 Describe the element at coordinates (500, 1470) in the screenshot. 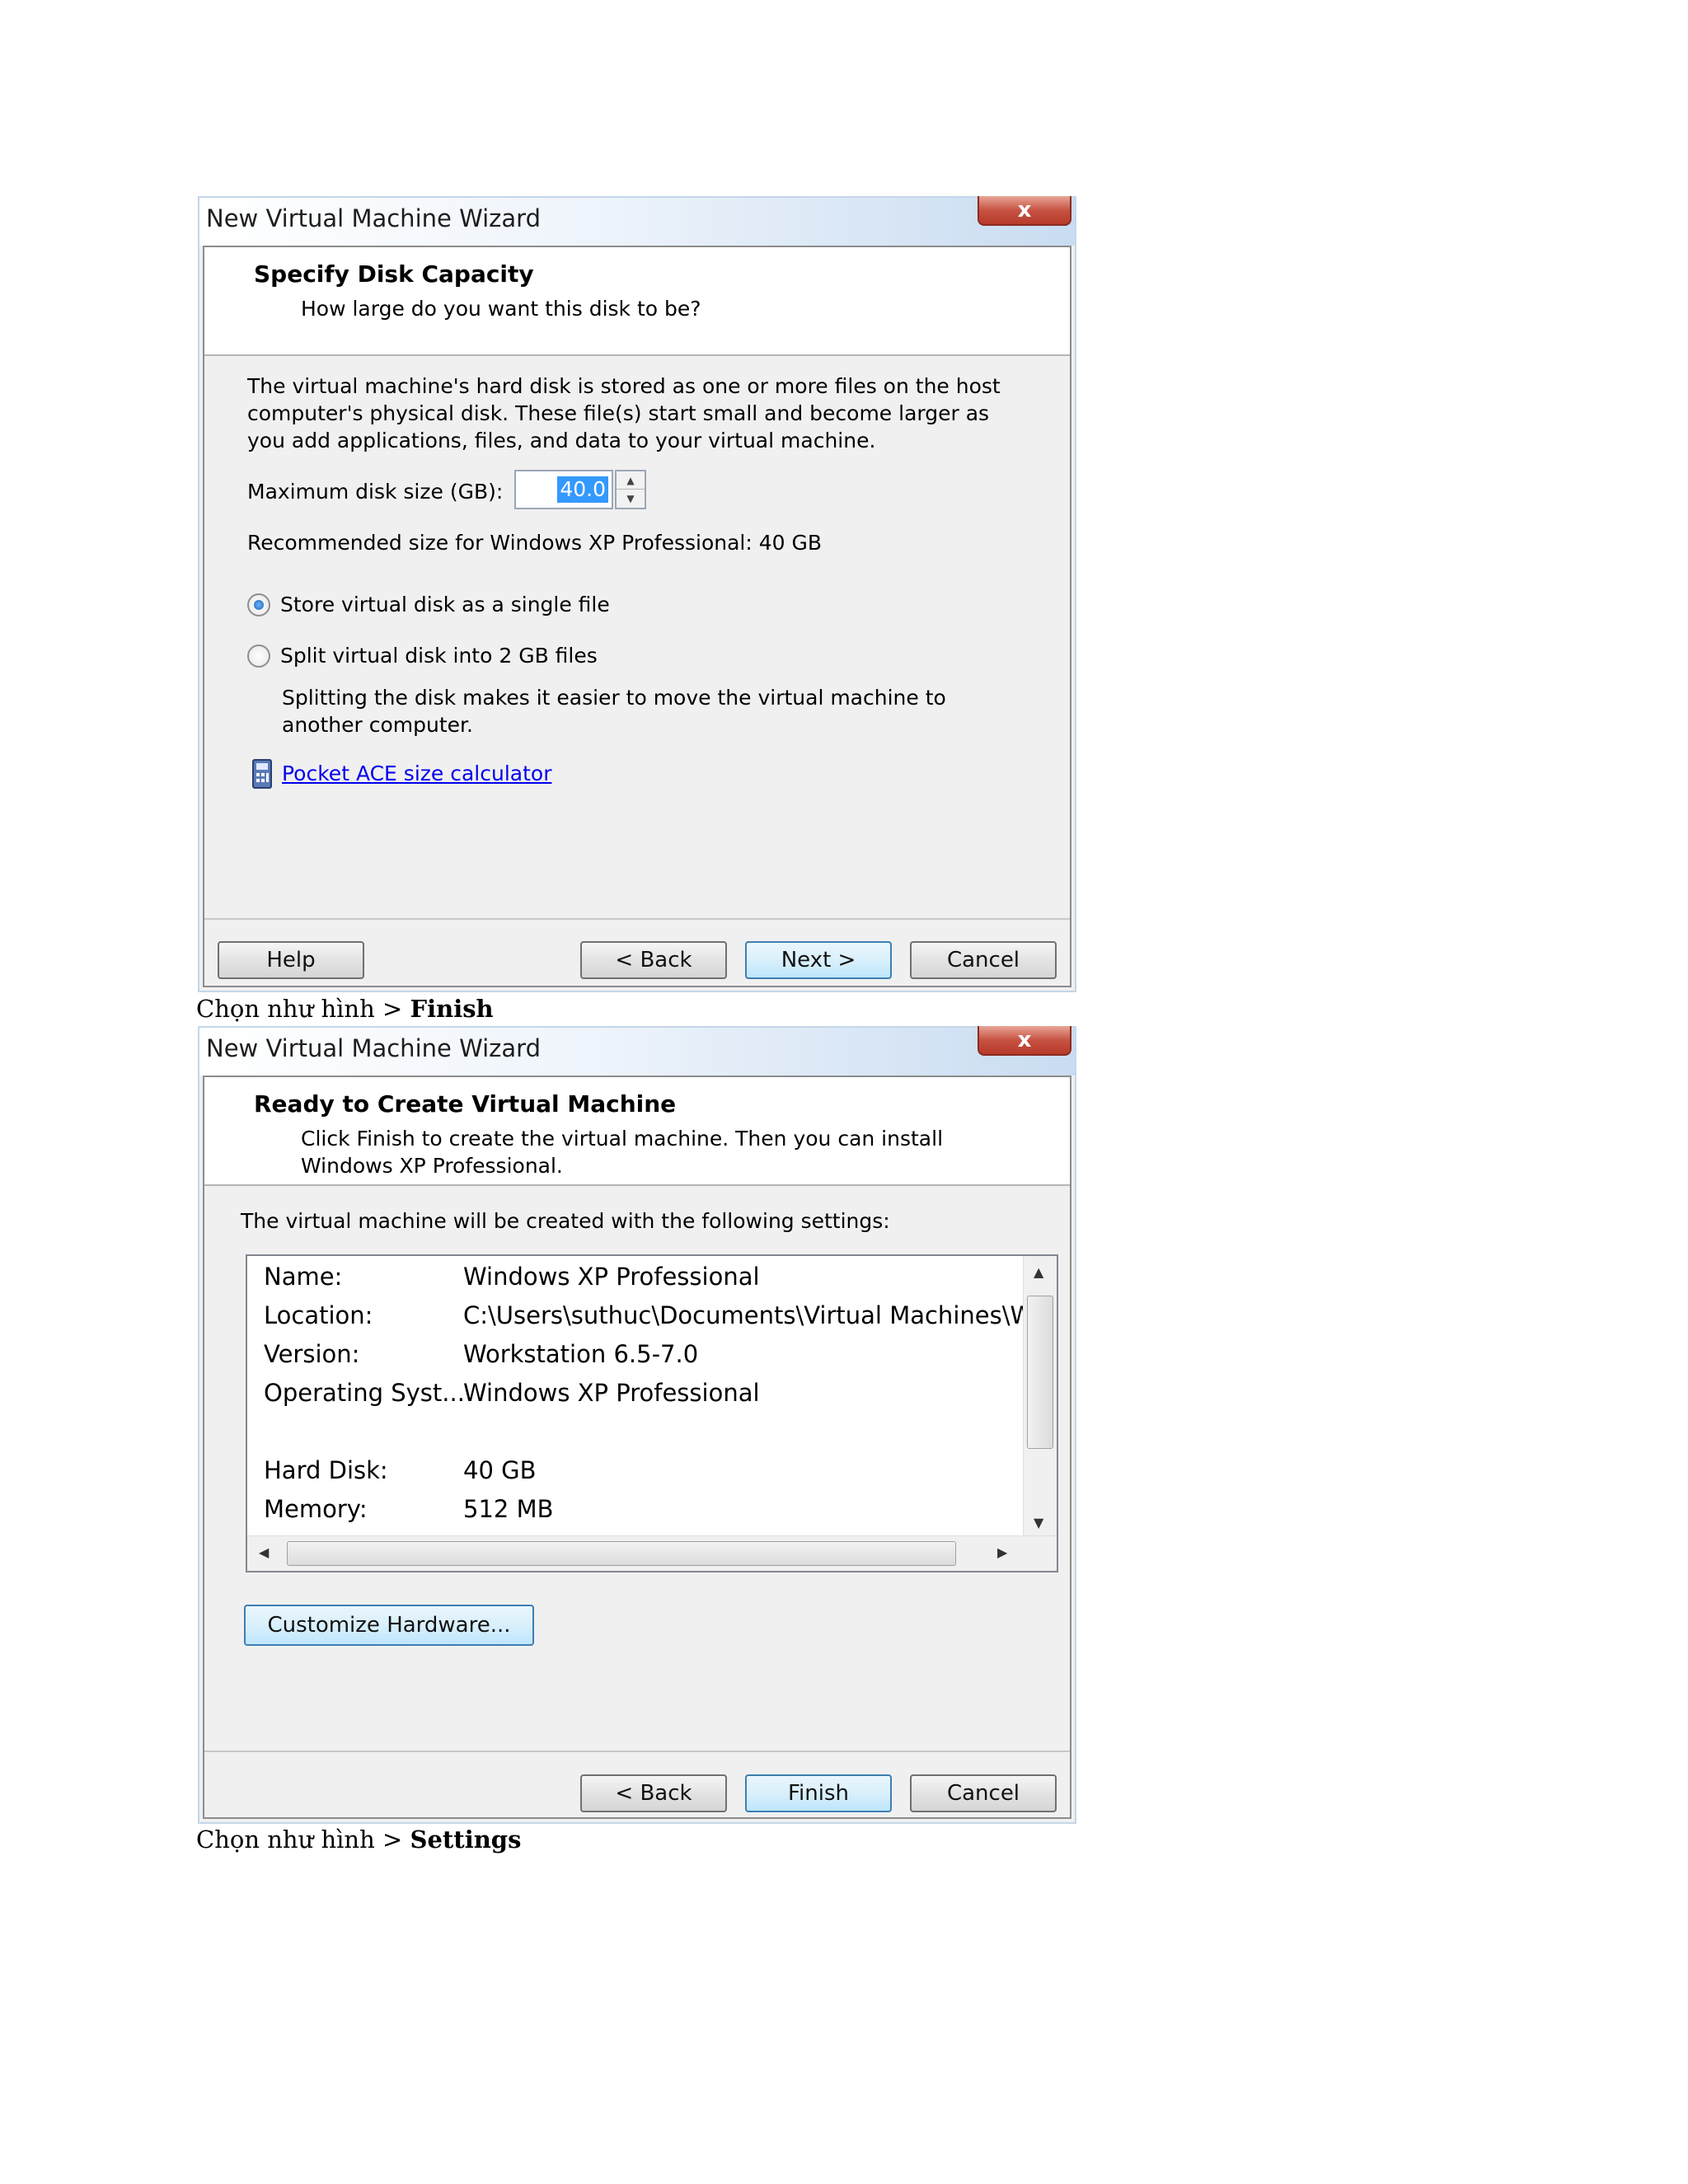

I see `setting-value: 40 GB` at that location.